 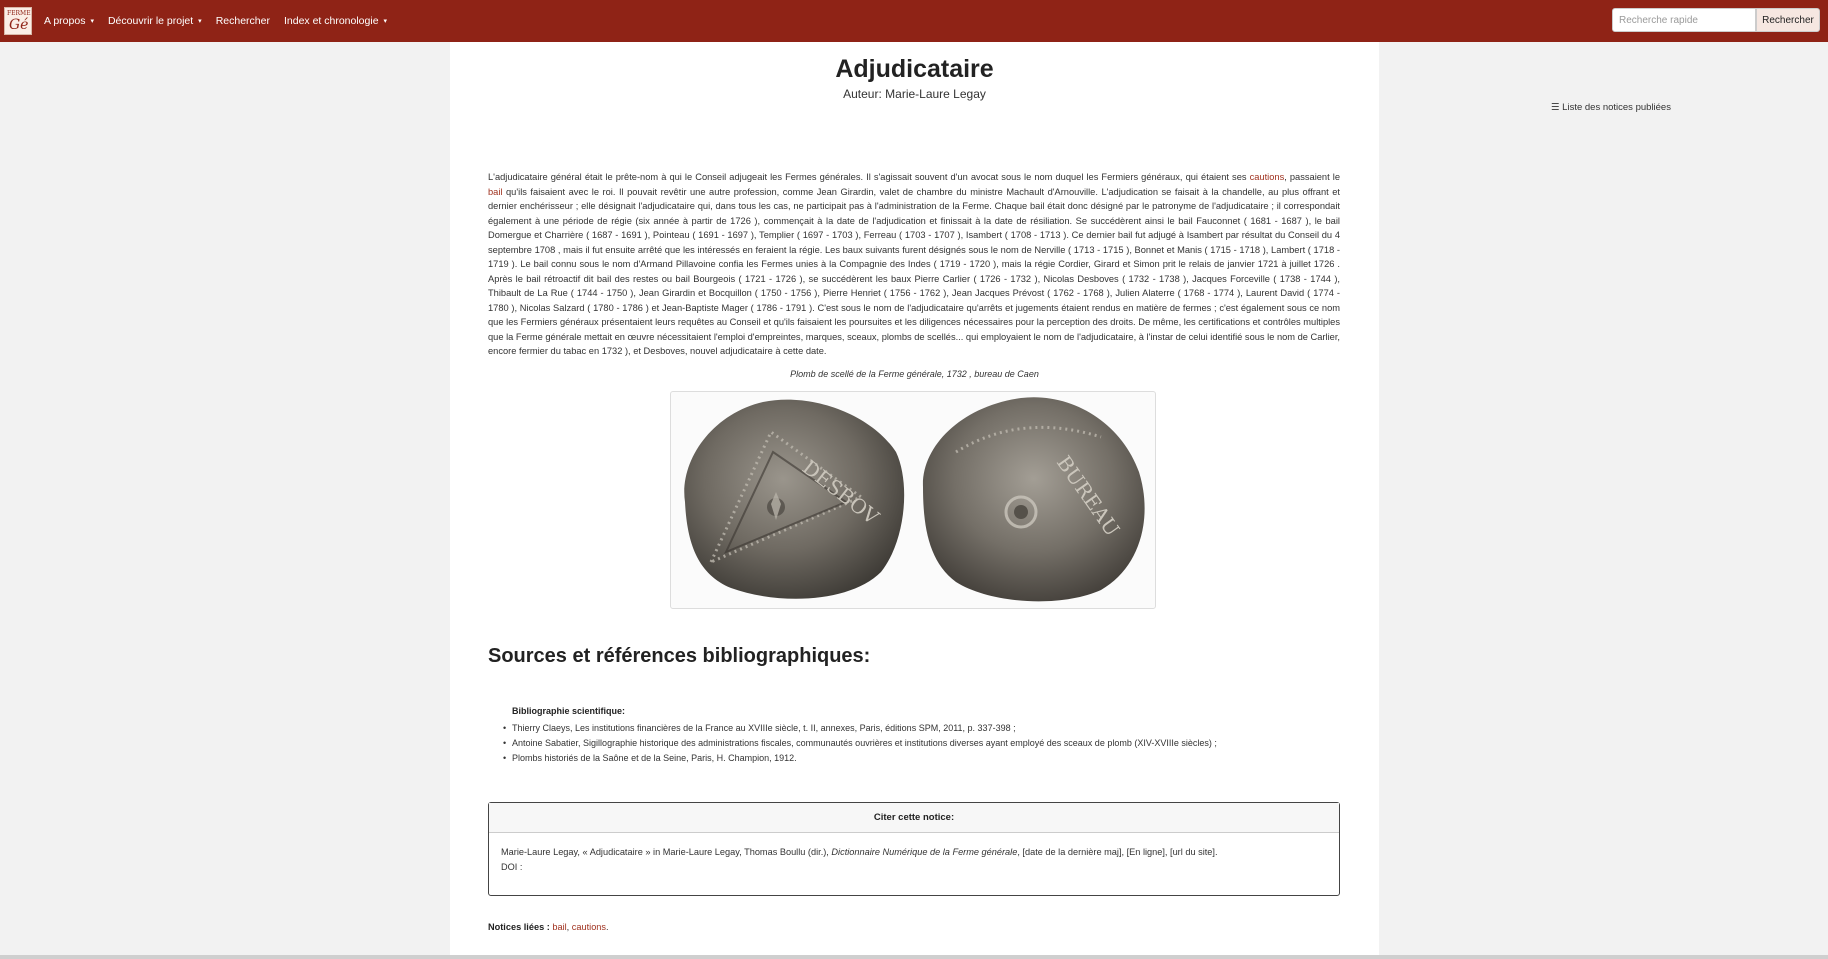 I want to click on lead-seal-illustration: DESBOV BUREAU, so click(x=914, y=499).